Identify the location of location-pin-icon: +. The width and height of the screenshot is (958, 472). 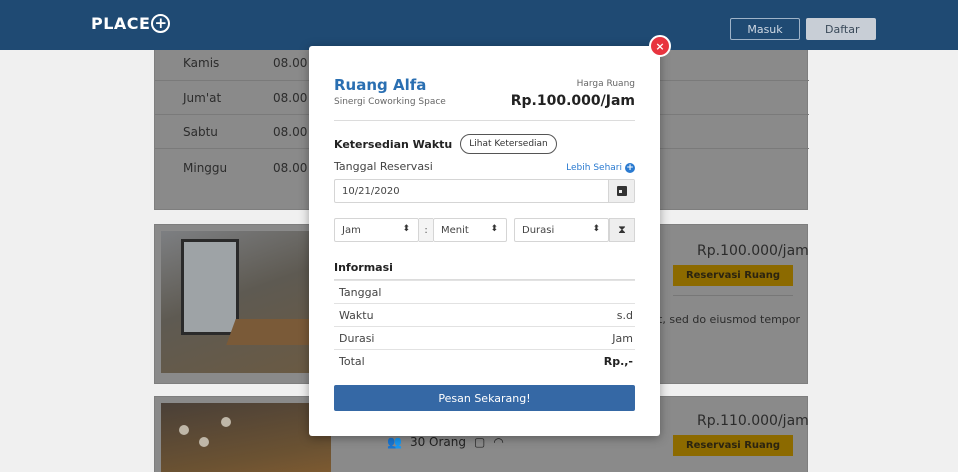
(161, 23).